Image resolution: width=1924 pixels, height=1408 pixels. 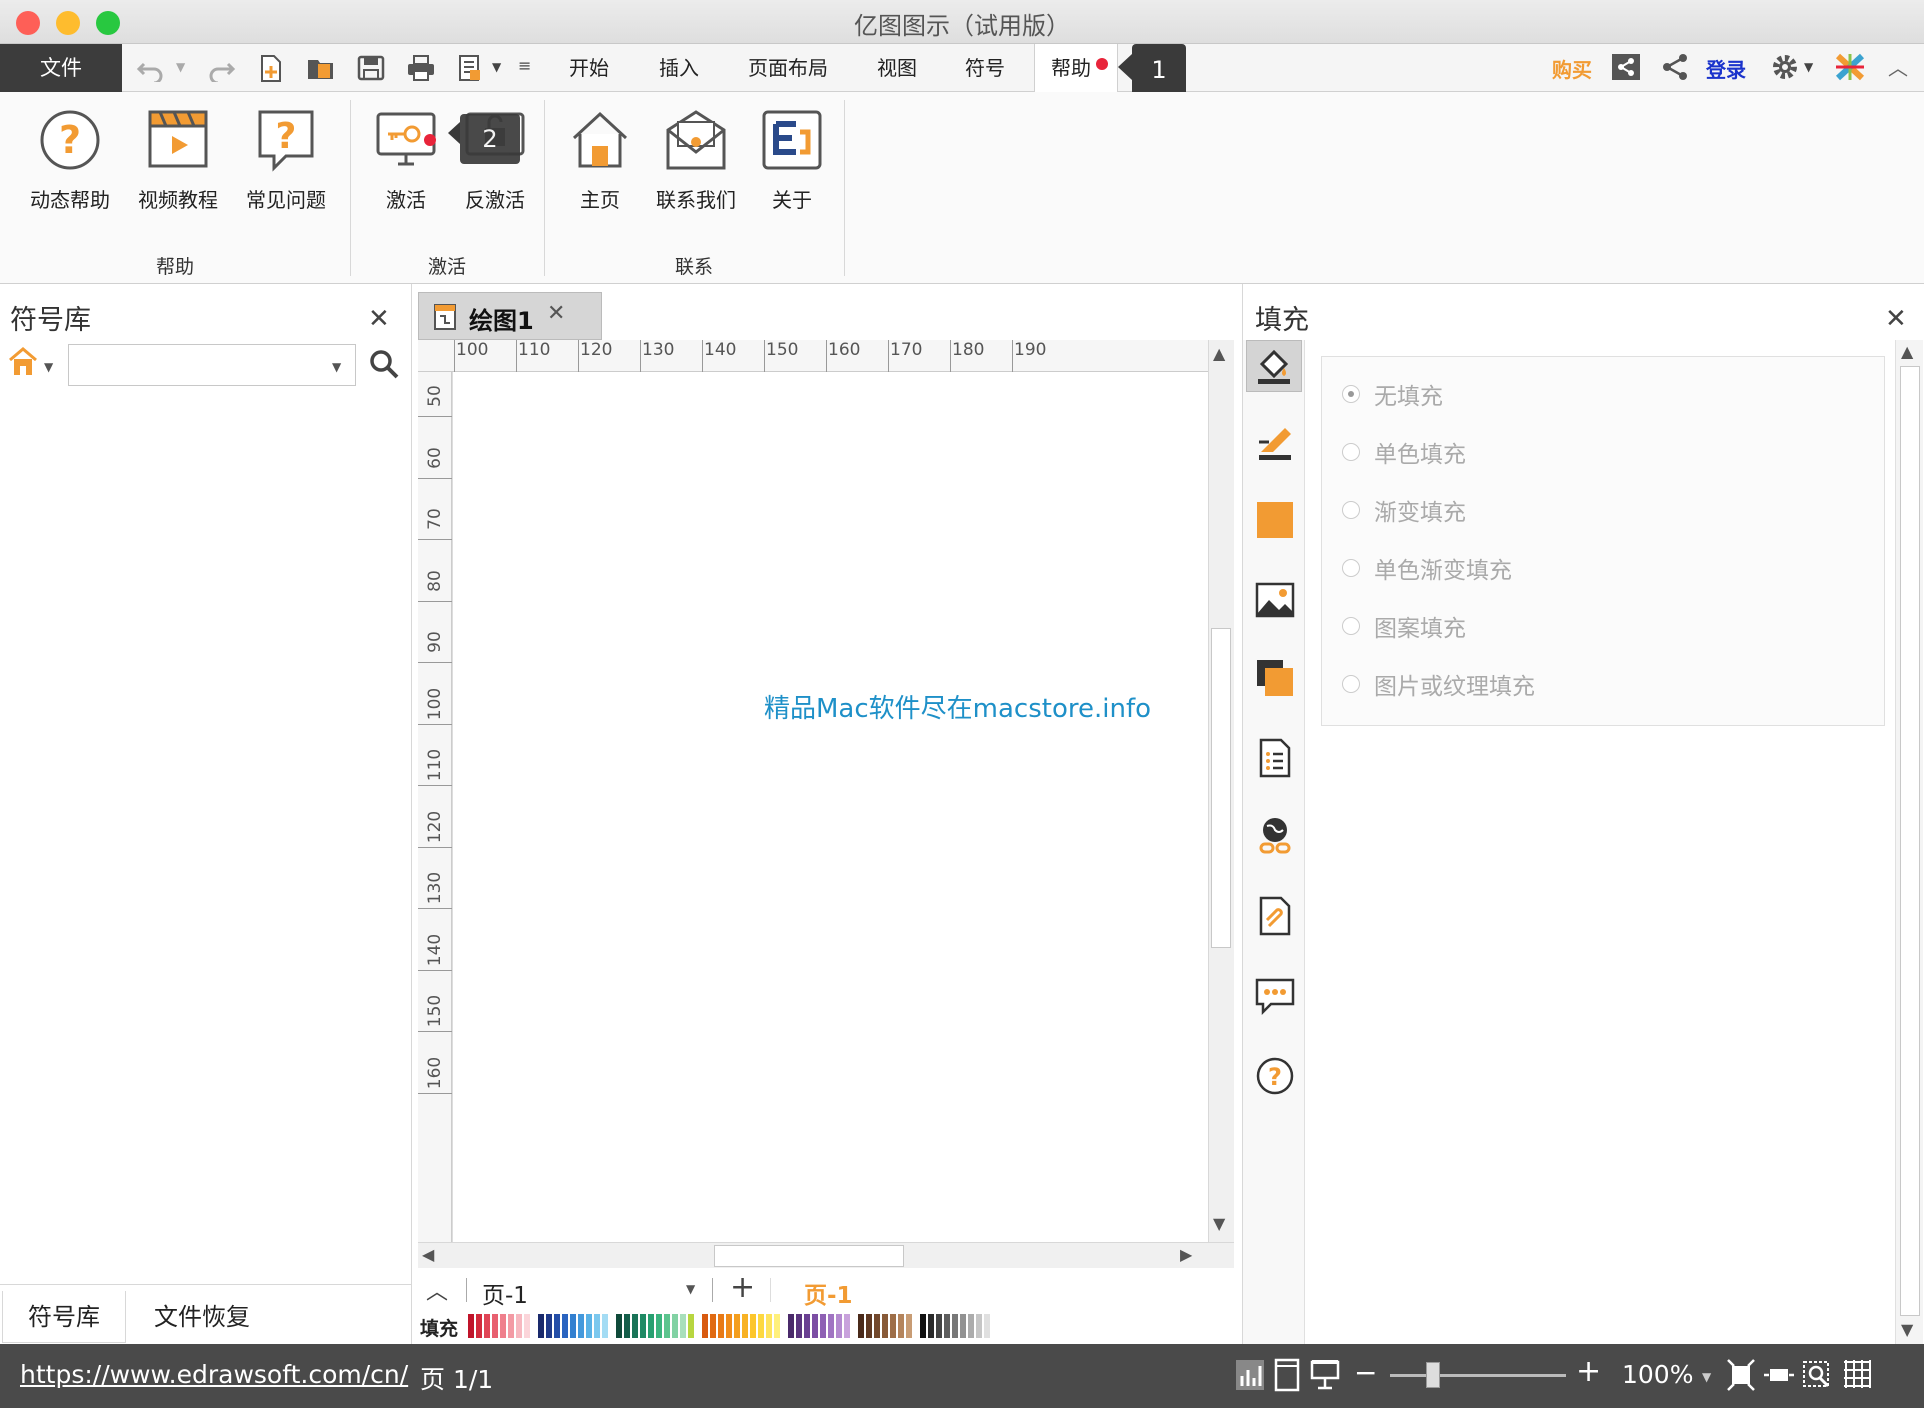 I want to click on shadow-square-icon, so click(x=1275, y=520).